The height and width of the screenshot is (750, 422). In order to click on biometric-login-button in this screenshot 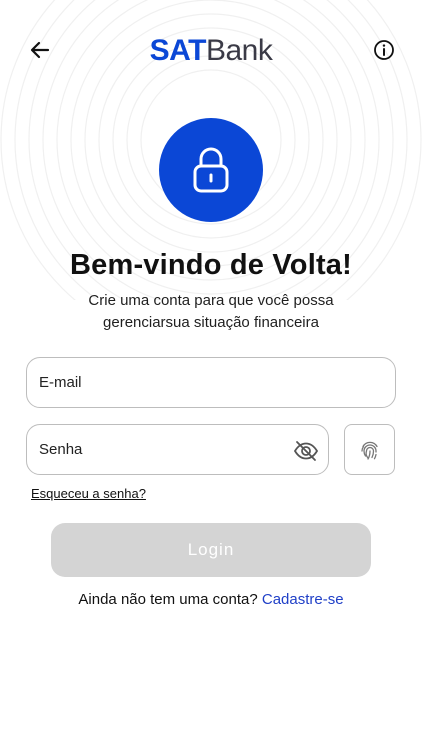, I will do `click(369, 449)`.